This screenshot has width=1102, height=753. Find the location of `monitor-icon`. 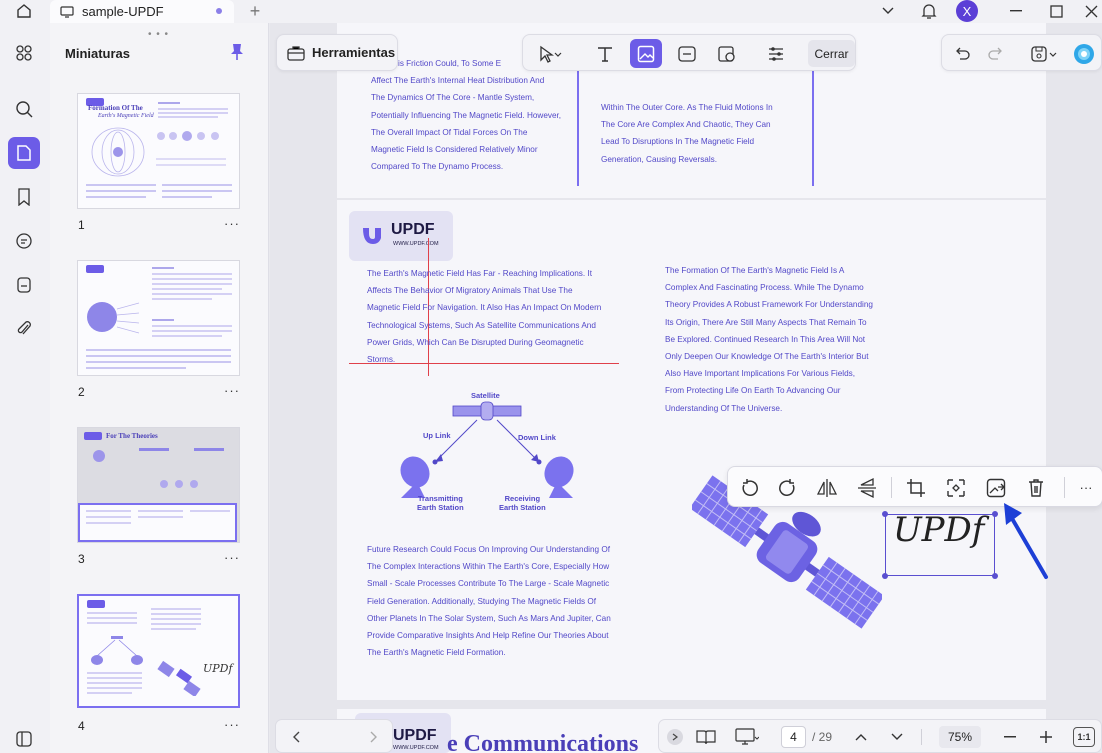

monitor-icon is located at coordinates (67, 11).